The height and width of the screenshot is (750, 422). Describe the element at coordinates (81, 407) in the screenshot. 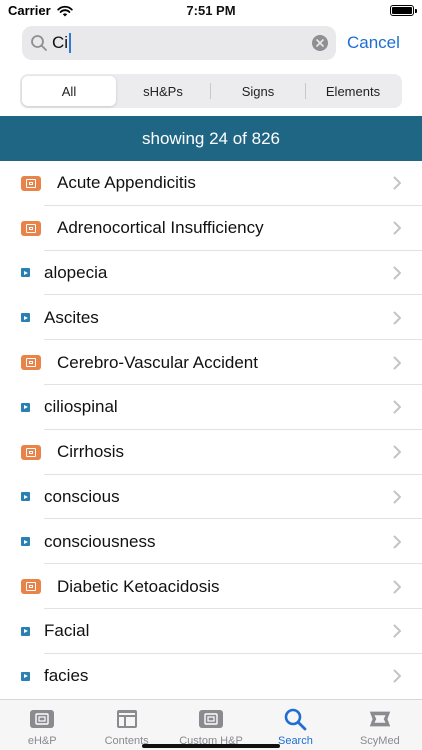

I see `list-item-label: ciliospinal` at that location.